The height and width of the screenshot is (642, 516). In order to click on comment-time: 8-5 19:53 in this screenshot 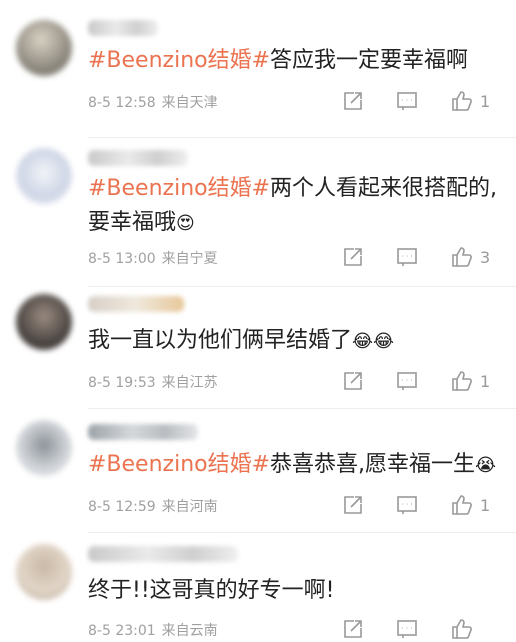, I will do `click(122, 383)`.